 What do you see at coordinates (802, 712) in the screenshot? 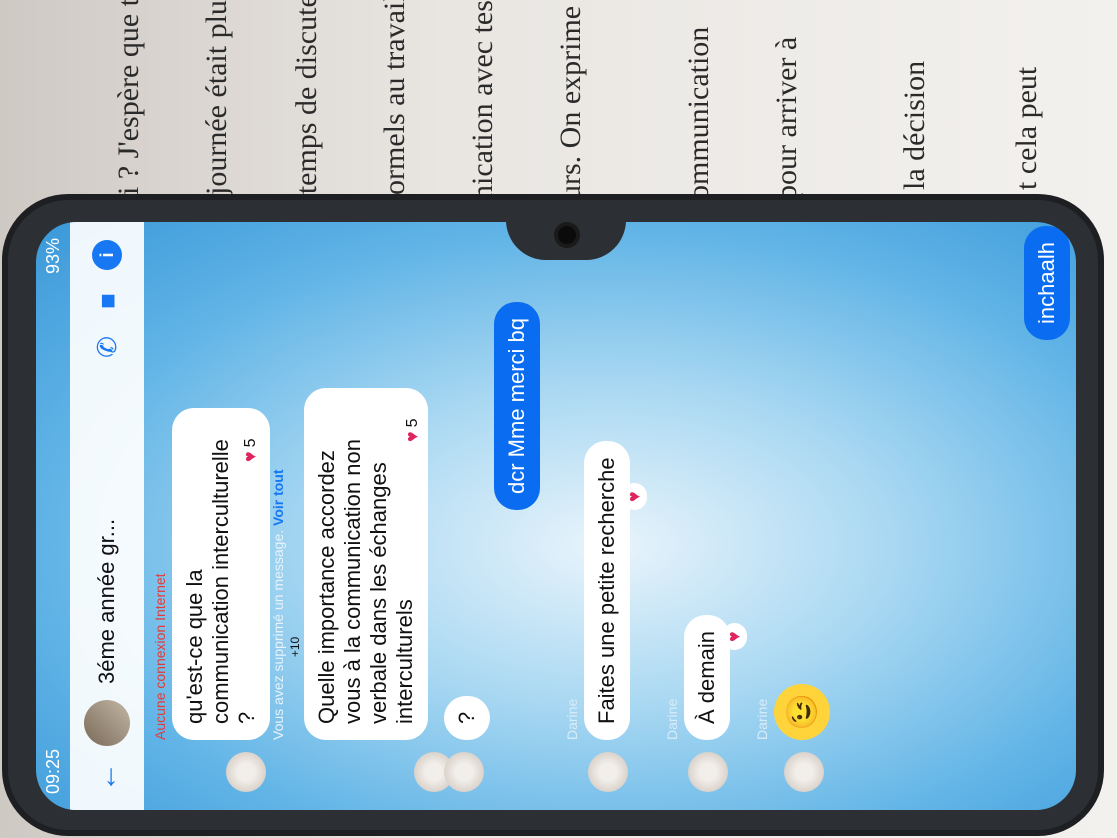
I see `winking-emoji-icon: 😉` at bounding box center [802, 712].